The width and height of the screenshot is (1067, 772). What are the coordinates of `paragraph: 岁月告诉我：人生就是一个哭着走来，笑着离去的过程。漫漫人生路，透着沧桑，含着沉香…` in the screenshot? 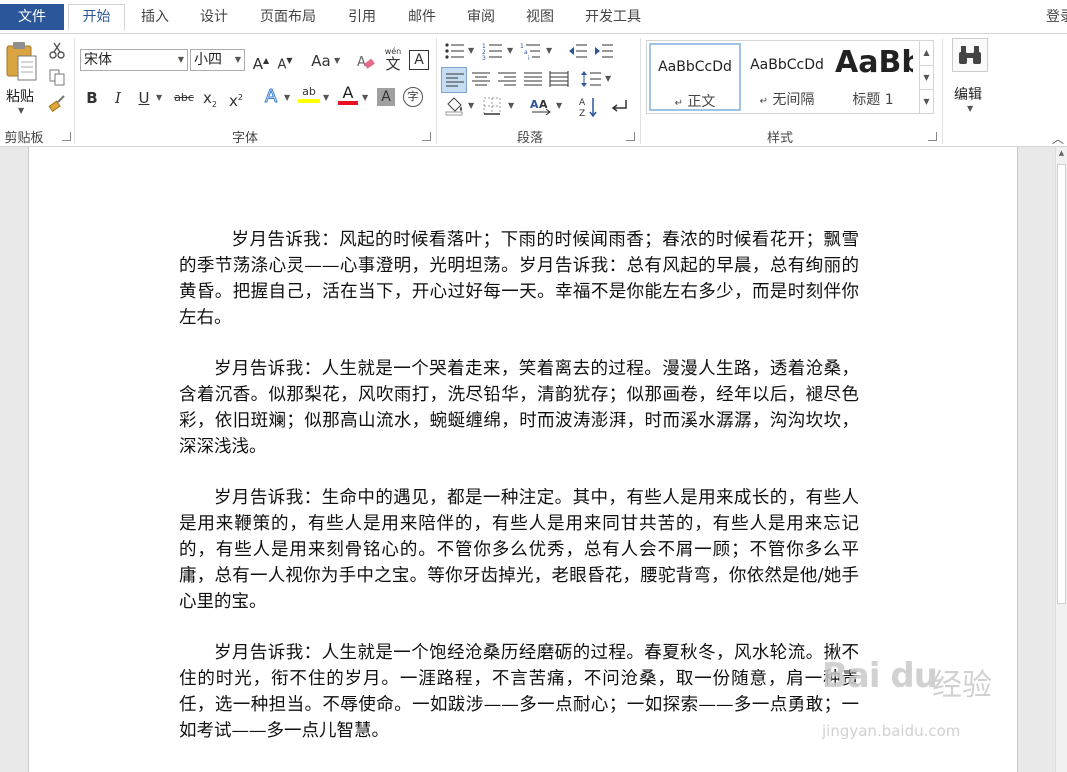 It's located at (519, 408).